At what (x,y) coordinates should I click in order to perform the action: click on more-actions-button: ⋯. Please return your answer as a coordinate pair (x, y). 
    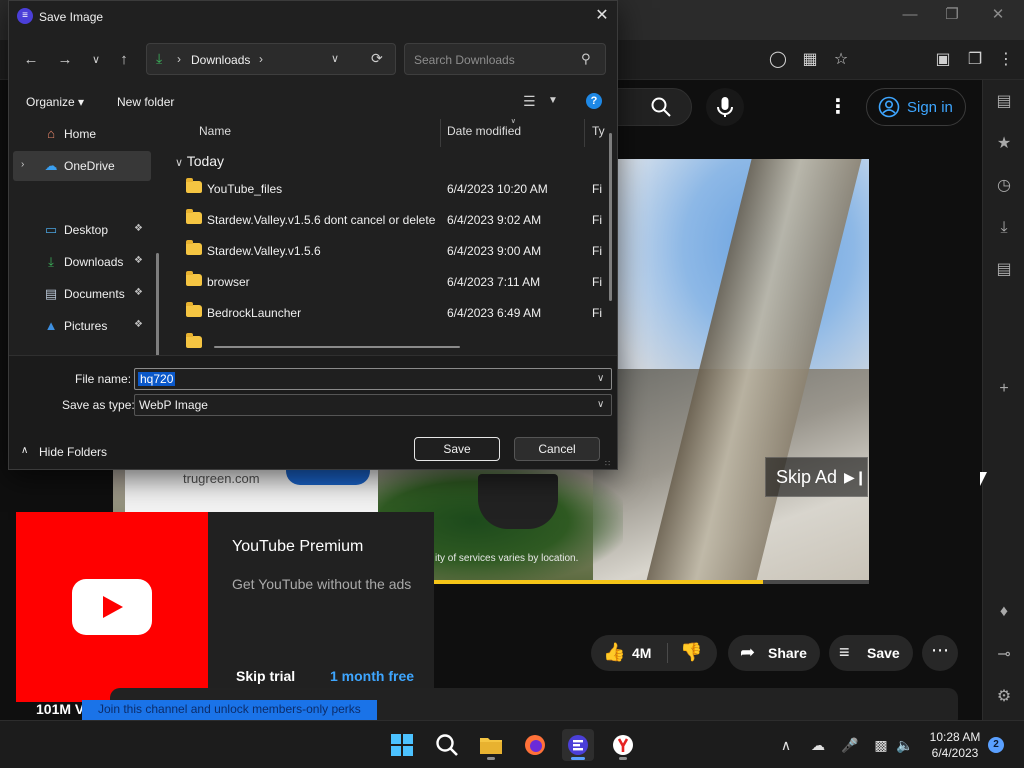
    Looking at the image, I should click on (940, 653).